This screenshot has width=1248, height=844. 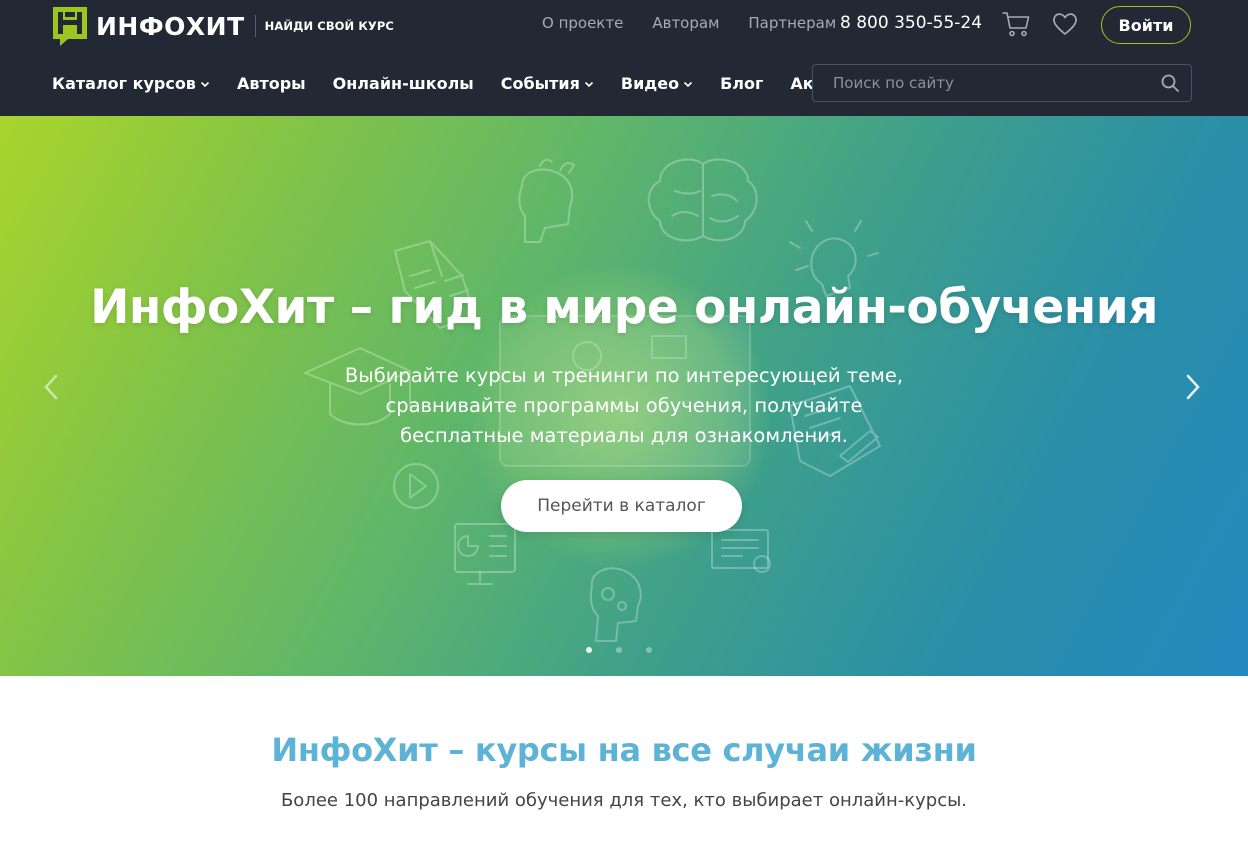 I want to click on logo-slogan: НАЙДИ СВОЙ КУРС, so click(x=329, y=26).